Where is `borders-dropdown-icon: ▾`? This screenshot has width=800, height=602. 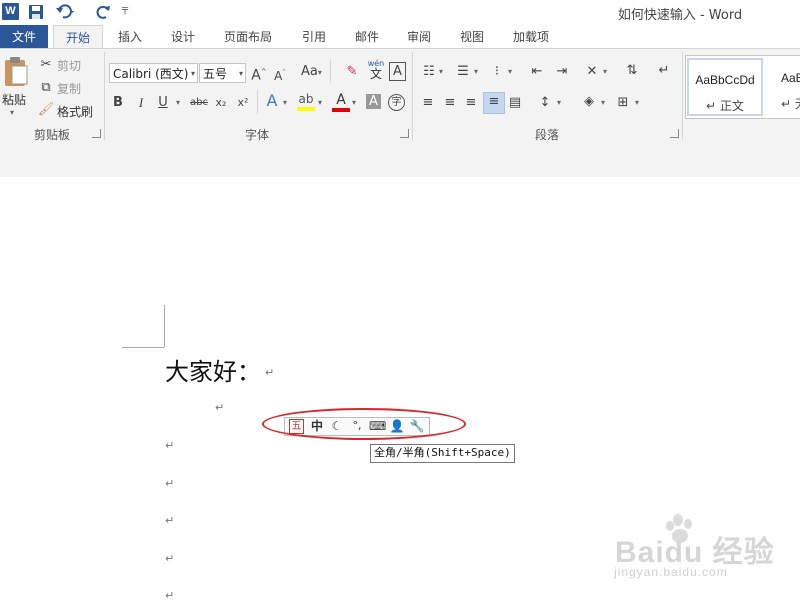 borders-dropdown-icon: ▾ is located at coordinates (637, 102).